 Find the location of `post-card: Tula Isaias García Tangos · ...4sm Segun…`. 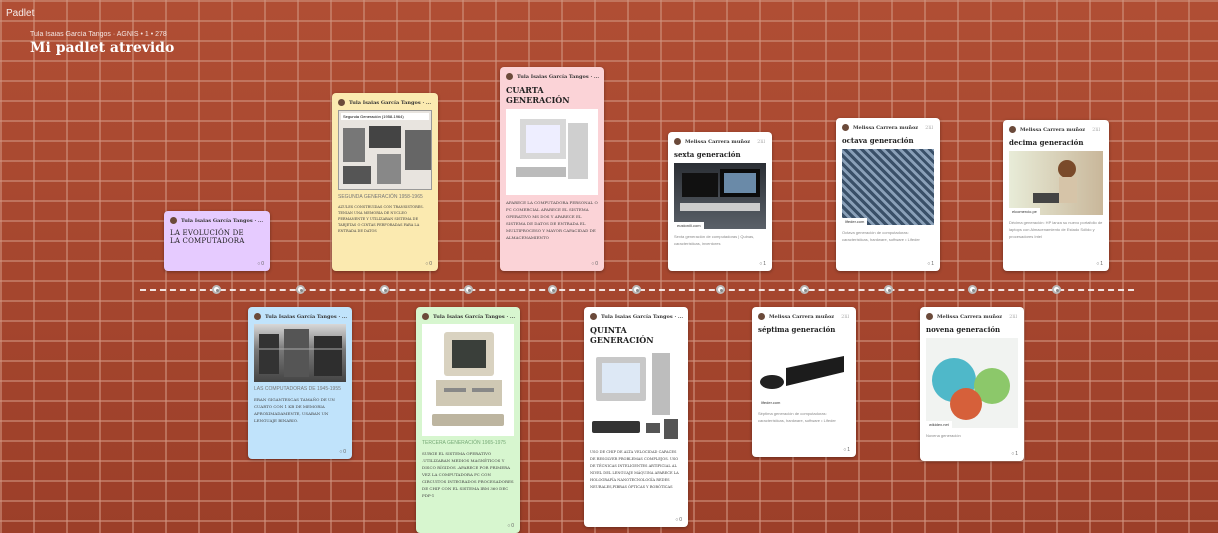

post-card: Tula Isaias García Tangos · ...4sm Segun… is located at coordinates (385, 182).